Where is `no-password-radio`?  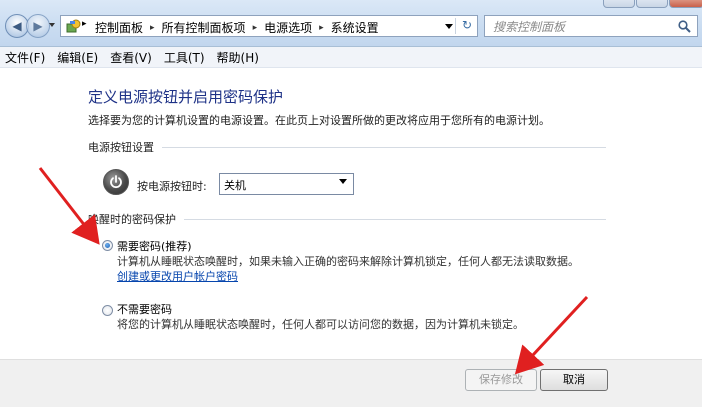
no-password-radio is located at coordinates (107, 310).